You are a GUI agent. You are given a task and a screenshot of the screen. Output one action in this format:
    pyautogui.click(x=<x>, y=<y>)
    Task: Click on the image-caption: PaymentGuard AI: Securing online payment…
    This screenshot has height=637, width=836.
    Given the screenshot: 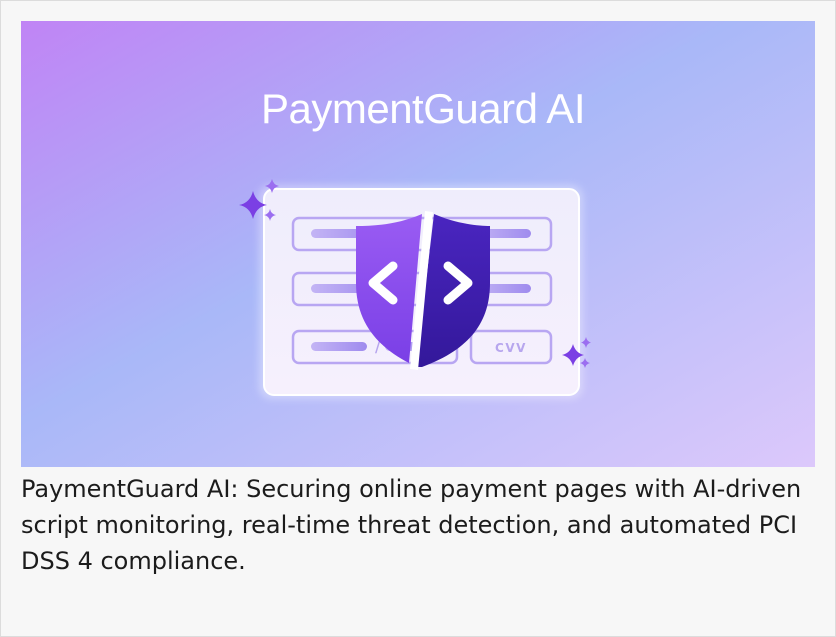 What is the action you would take?
    pyautogui.click(x=411, y=525)
    